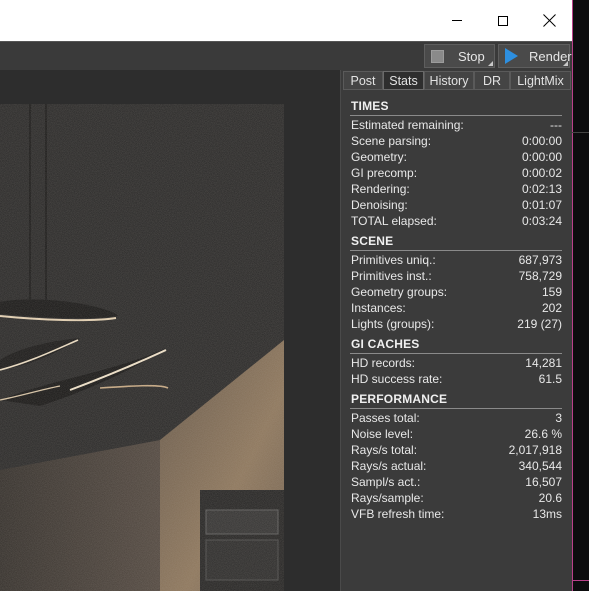 Image resolution: width=589 pixels, height=591 pixels. Describe the element at coordinates (540, 276) in the screenshot. I see `stat-value: 758,729` at that location.